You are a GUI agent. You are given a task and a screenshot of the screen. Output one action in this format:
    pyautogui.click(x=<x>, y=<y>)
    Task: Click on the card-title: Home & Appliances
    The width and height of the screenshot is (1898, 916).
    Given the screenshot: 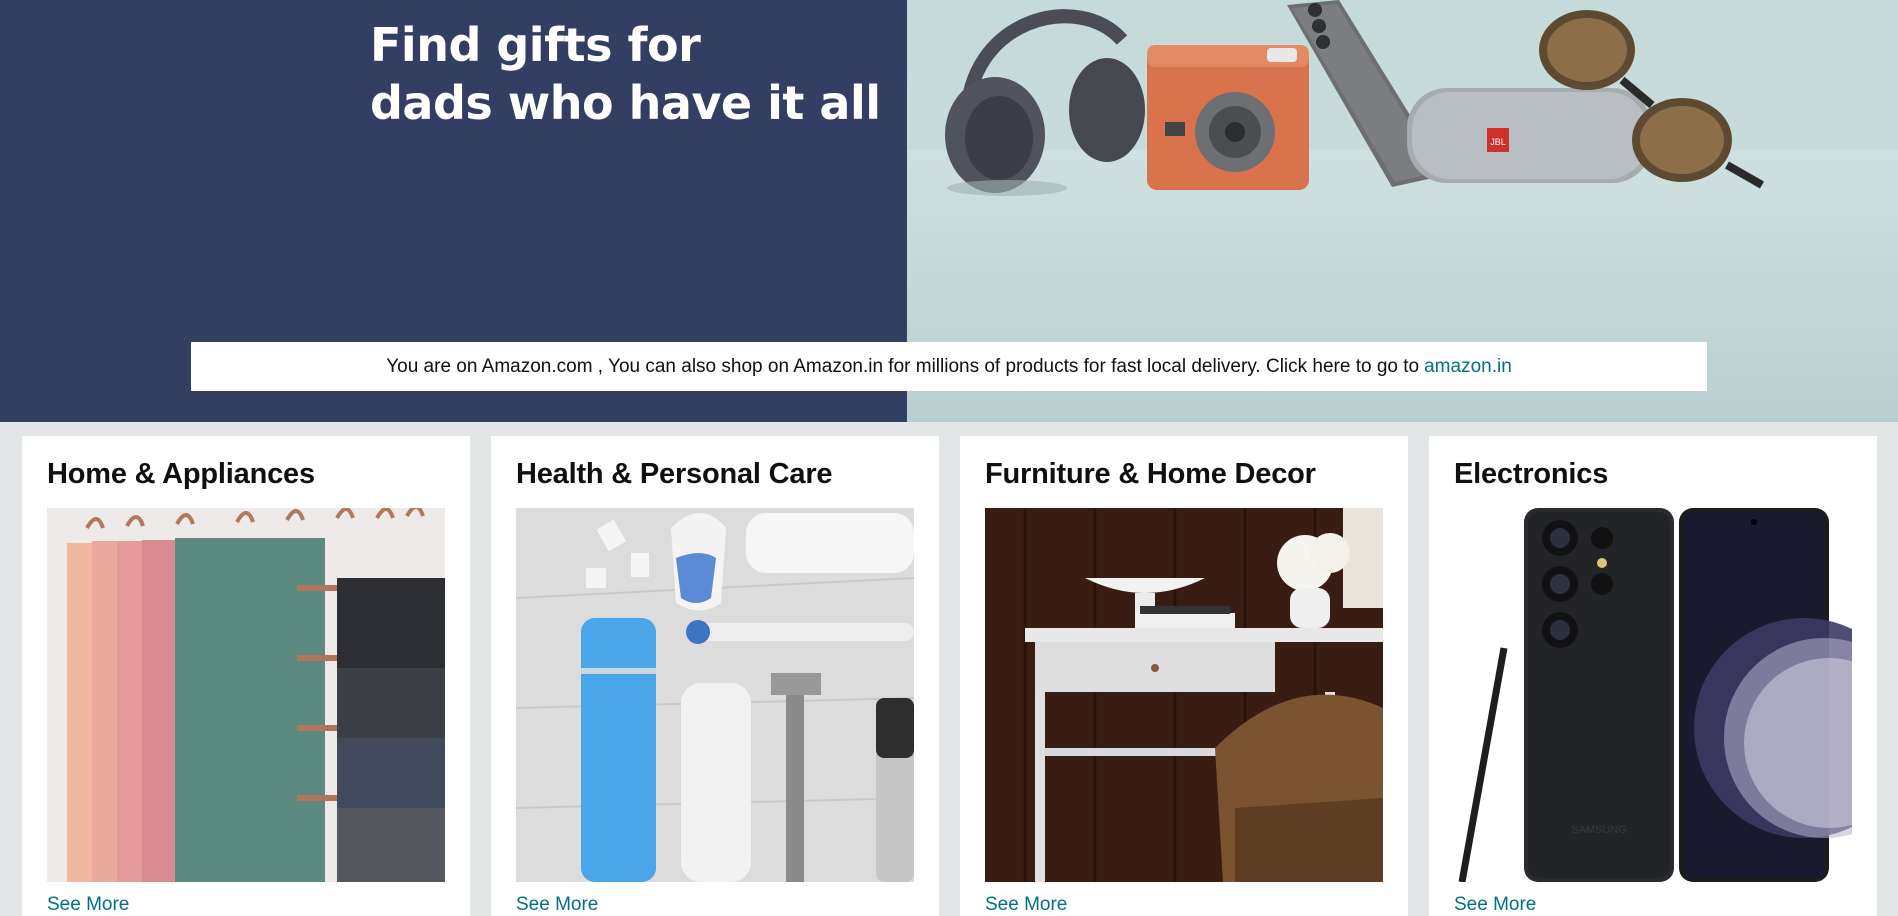 What is the action you would take?
    pyautogui.click(x=181, y=474)
    